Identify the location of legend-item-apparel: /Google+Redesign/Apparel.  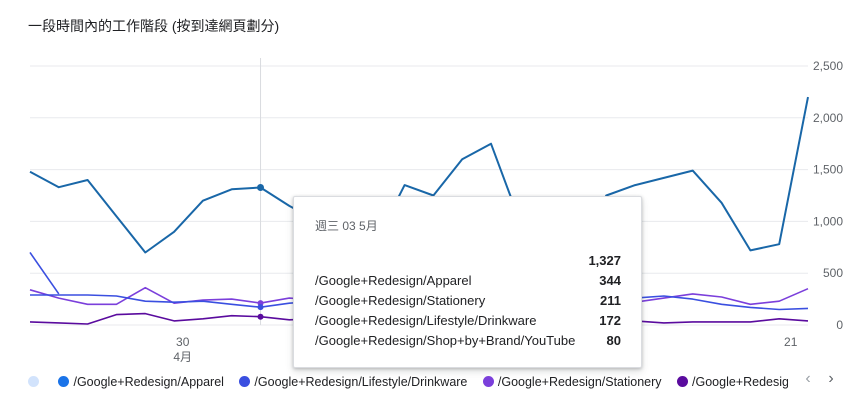
(141, 381).